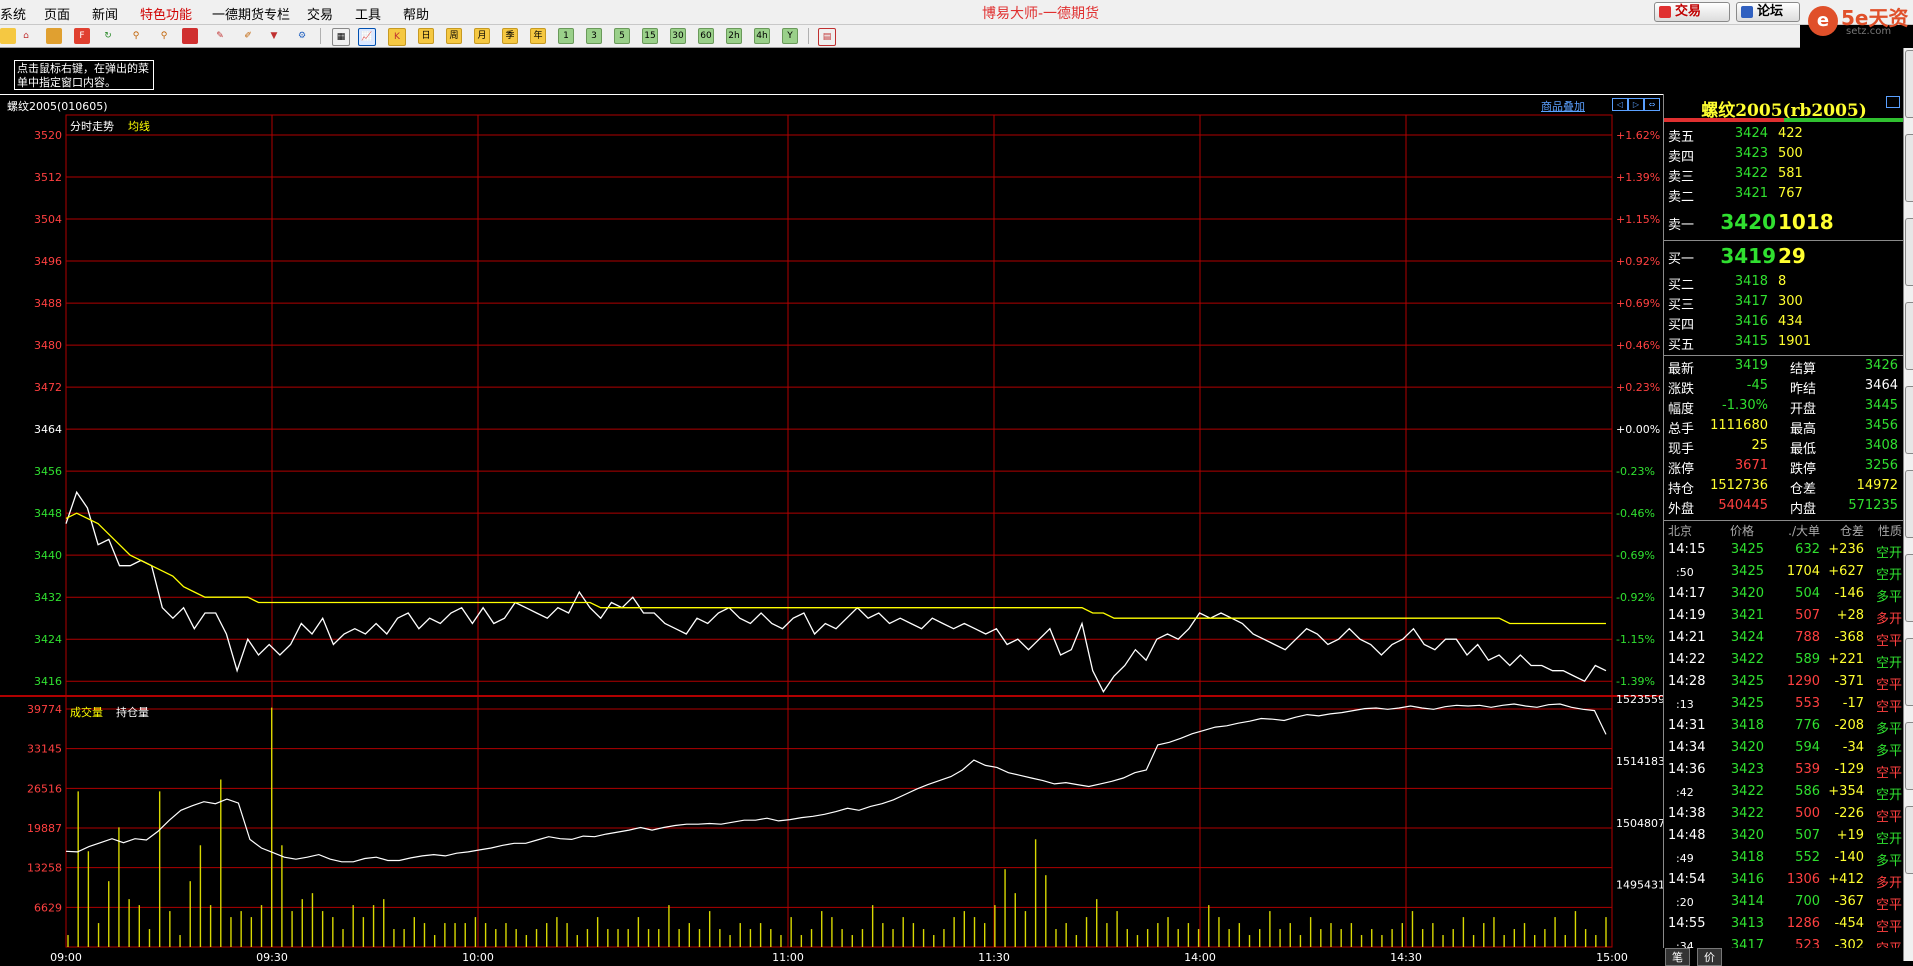  Describe the element at coordinates (1784, 304) in the screenshot. I see `bid-row: 买三 3417 300` at that location.